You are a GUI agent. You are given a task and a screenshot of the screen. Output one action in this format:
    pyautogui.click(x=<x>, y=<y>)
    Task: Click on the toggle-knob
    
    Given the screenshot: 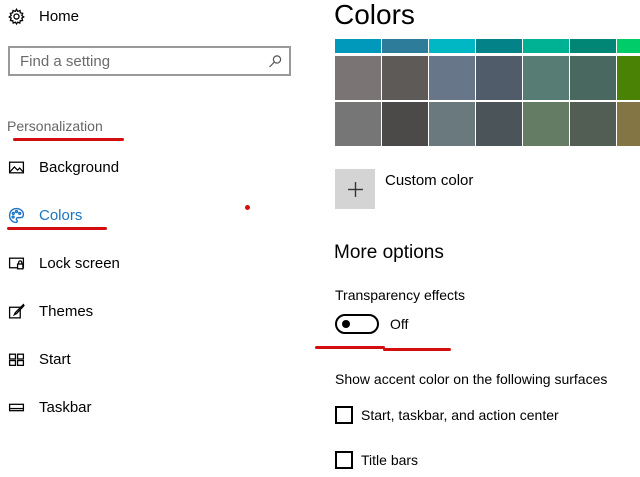 What is the action you would take?
    pyautogui.click(x=346, y=324)
    